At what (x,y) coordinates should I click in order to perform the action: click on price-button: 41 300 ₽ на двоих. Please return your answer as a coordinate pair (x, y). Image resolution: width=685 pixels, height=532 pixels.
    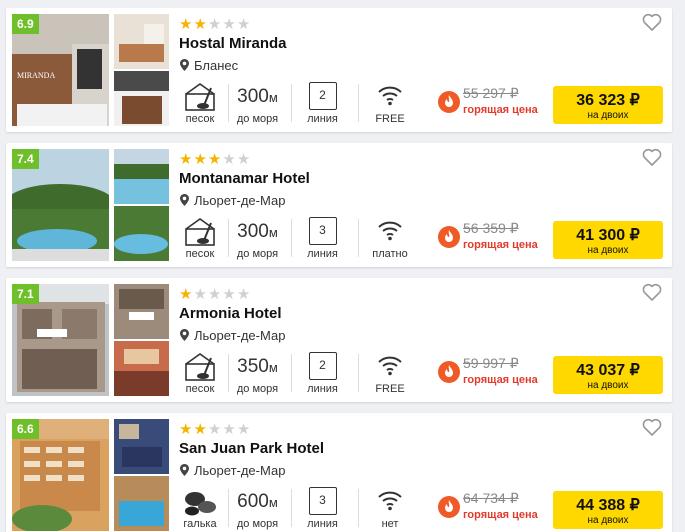
    Looking at the image, I should click on (608, 240).